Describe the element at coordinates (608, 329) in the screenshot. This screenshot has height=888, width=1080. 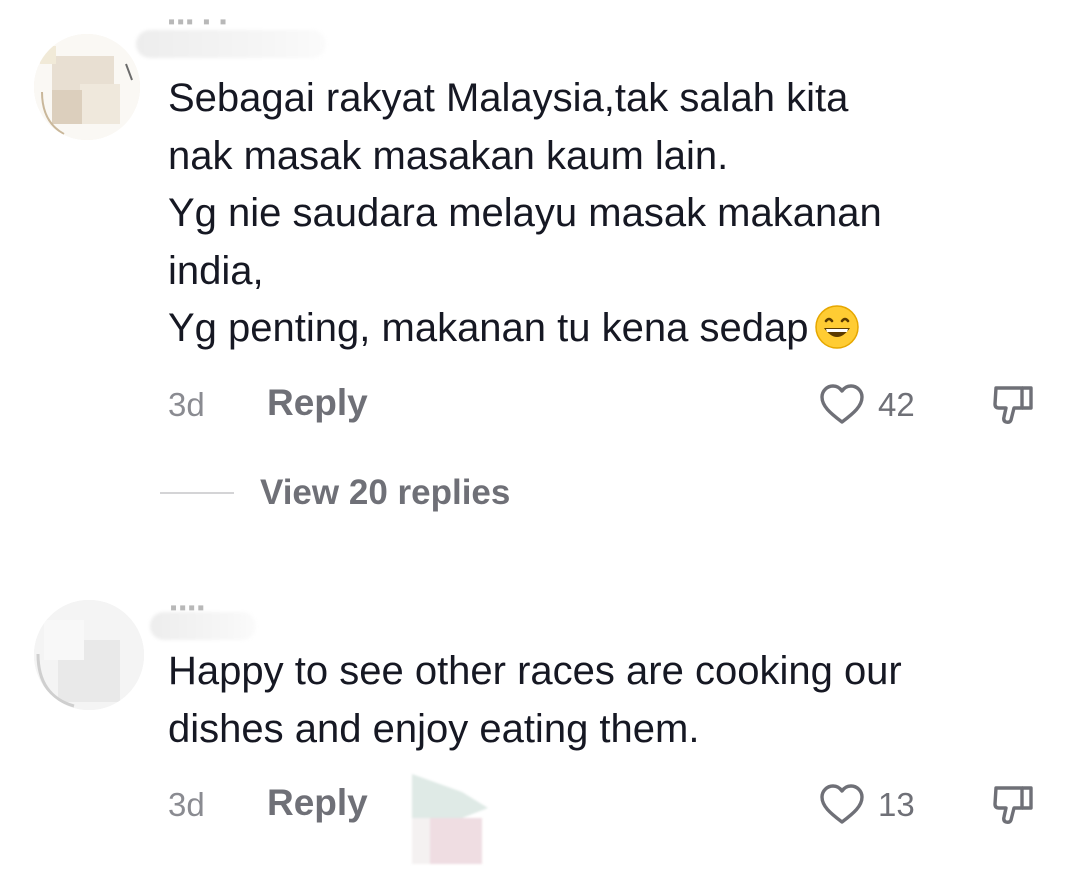
I see `comment-text-line: Yg penting, makanan tu kena sedap` at that location.